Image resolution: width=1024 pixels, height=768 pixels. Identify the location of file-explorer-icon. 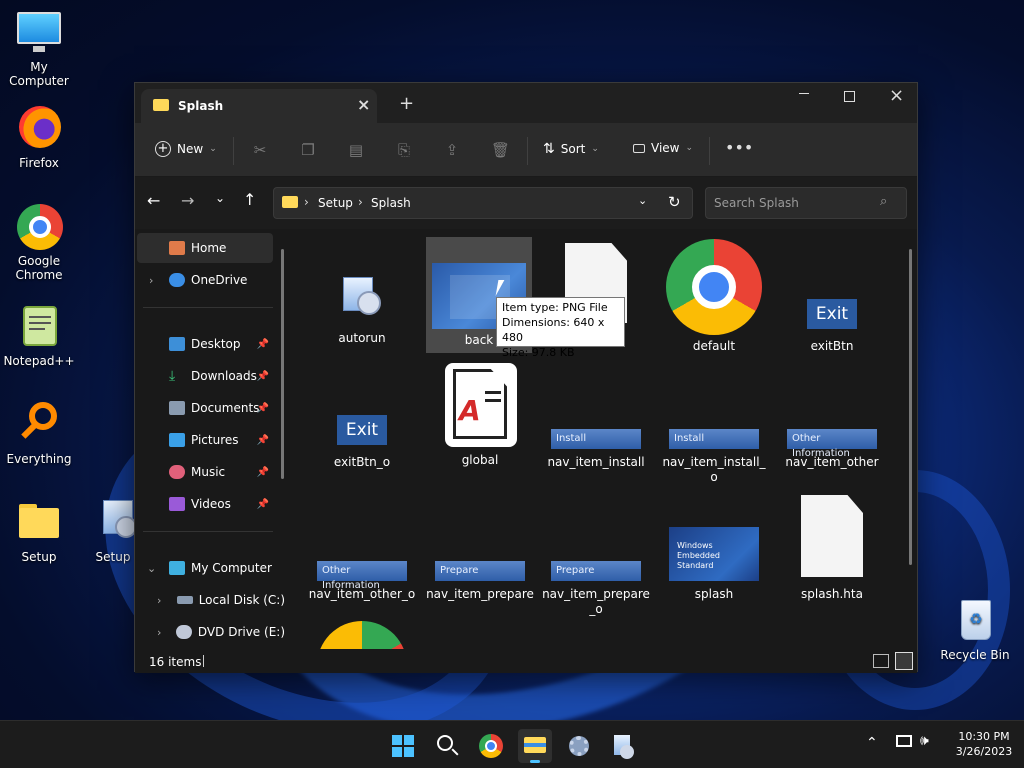
(535, 746).